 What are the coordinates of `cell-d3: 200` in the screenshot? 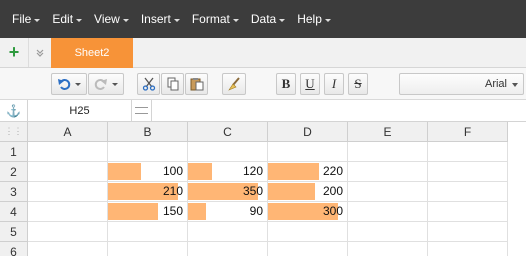 It's located at (308, 192).